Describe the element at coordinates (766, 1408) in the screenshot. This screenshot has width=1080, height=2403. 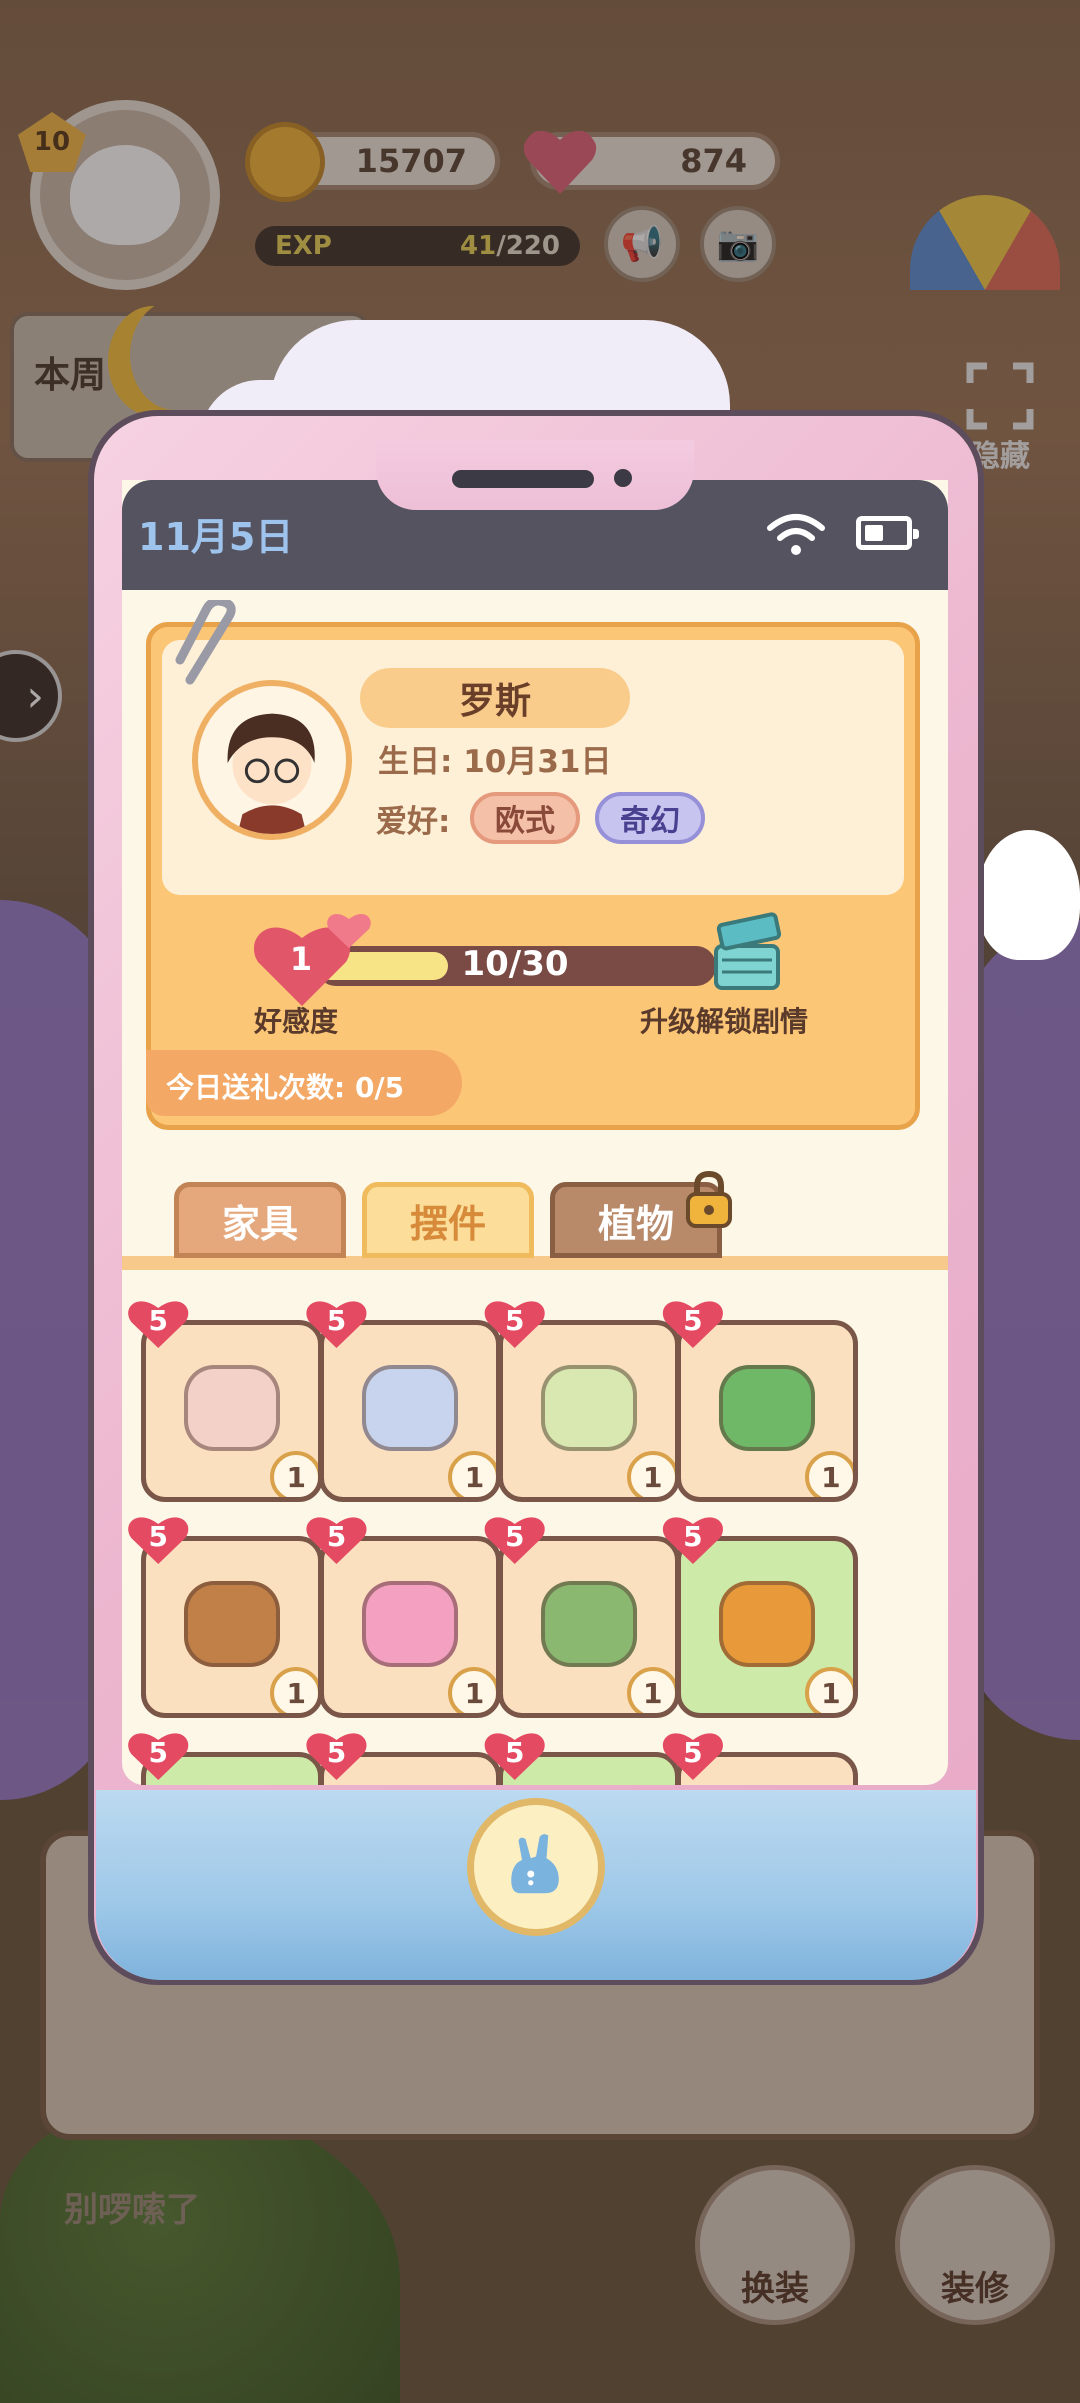
I see `radish-plant-icon` at that location.